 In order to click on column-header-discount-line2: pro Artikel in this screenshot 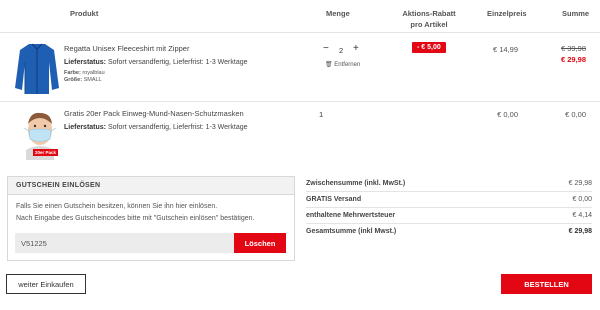, I will do `click(429, 24)`.